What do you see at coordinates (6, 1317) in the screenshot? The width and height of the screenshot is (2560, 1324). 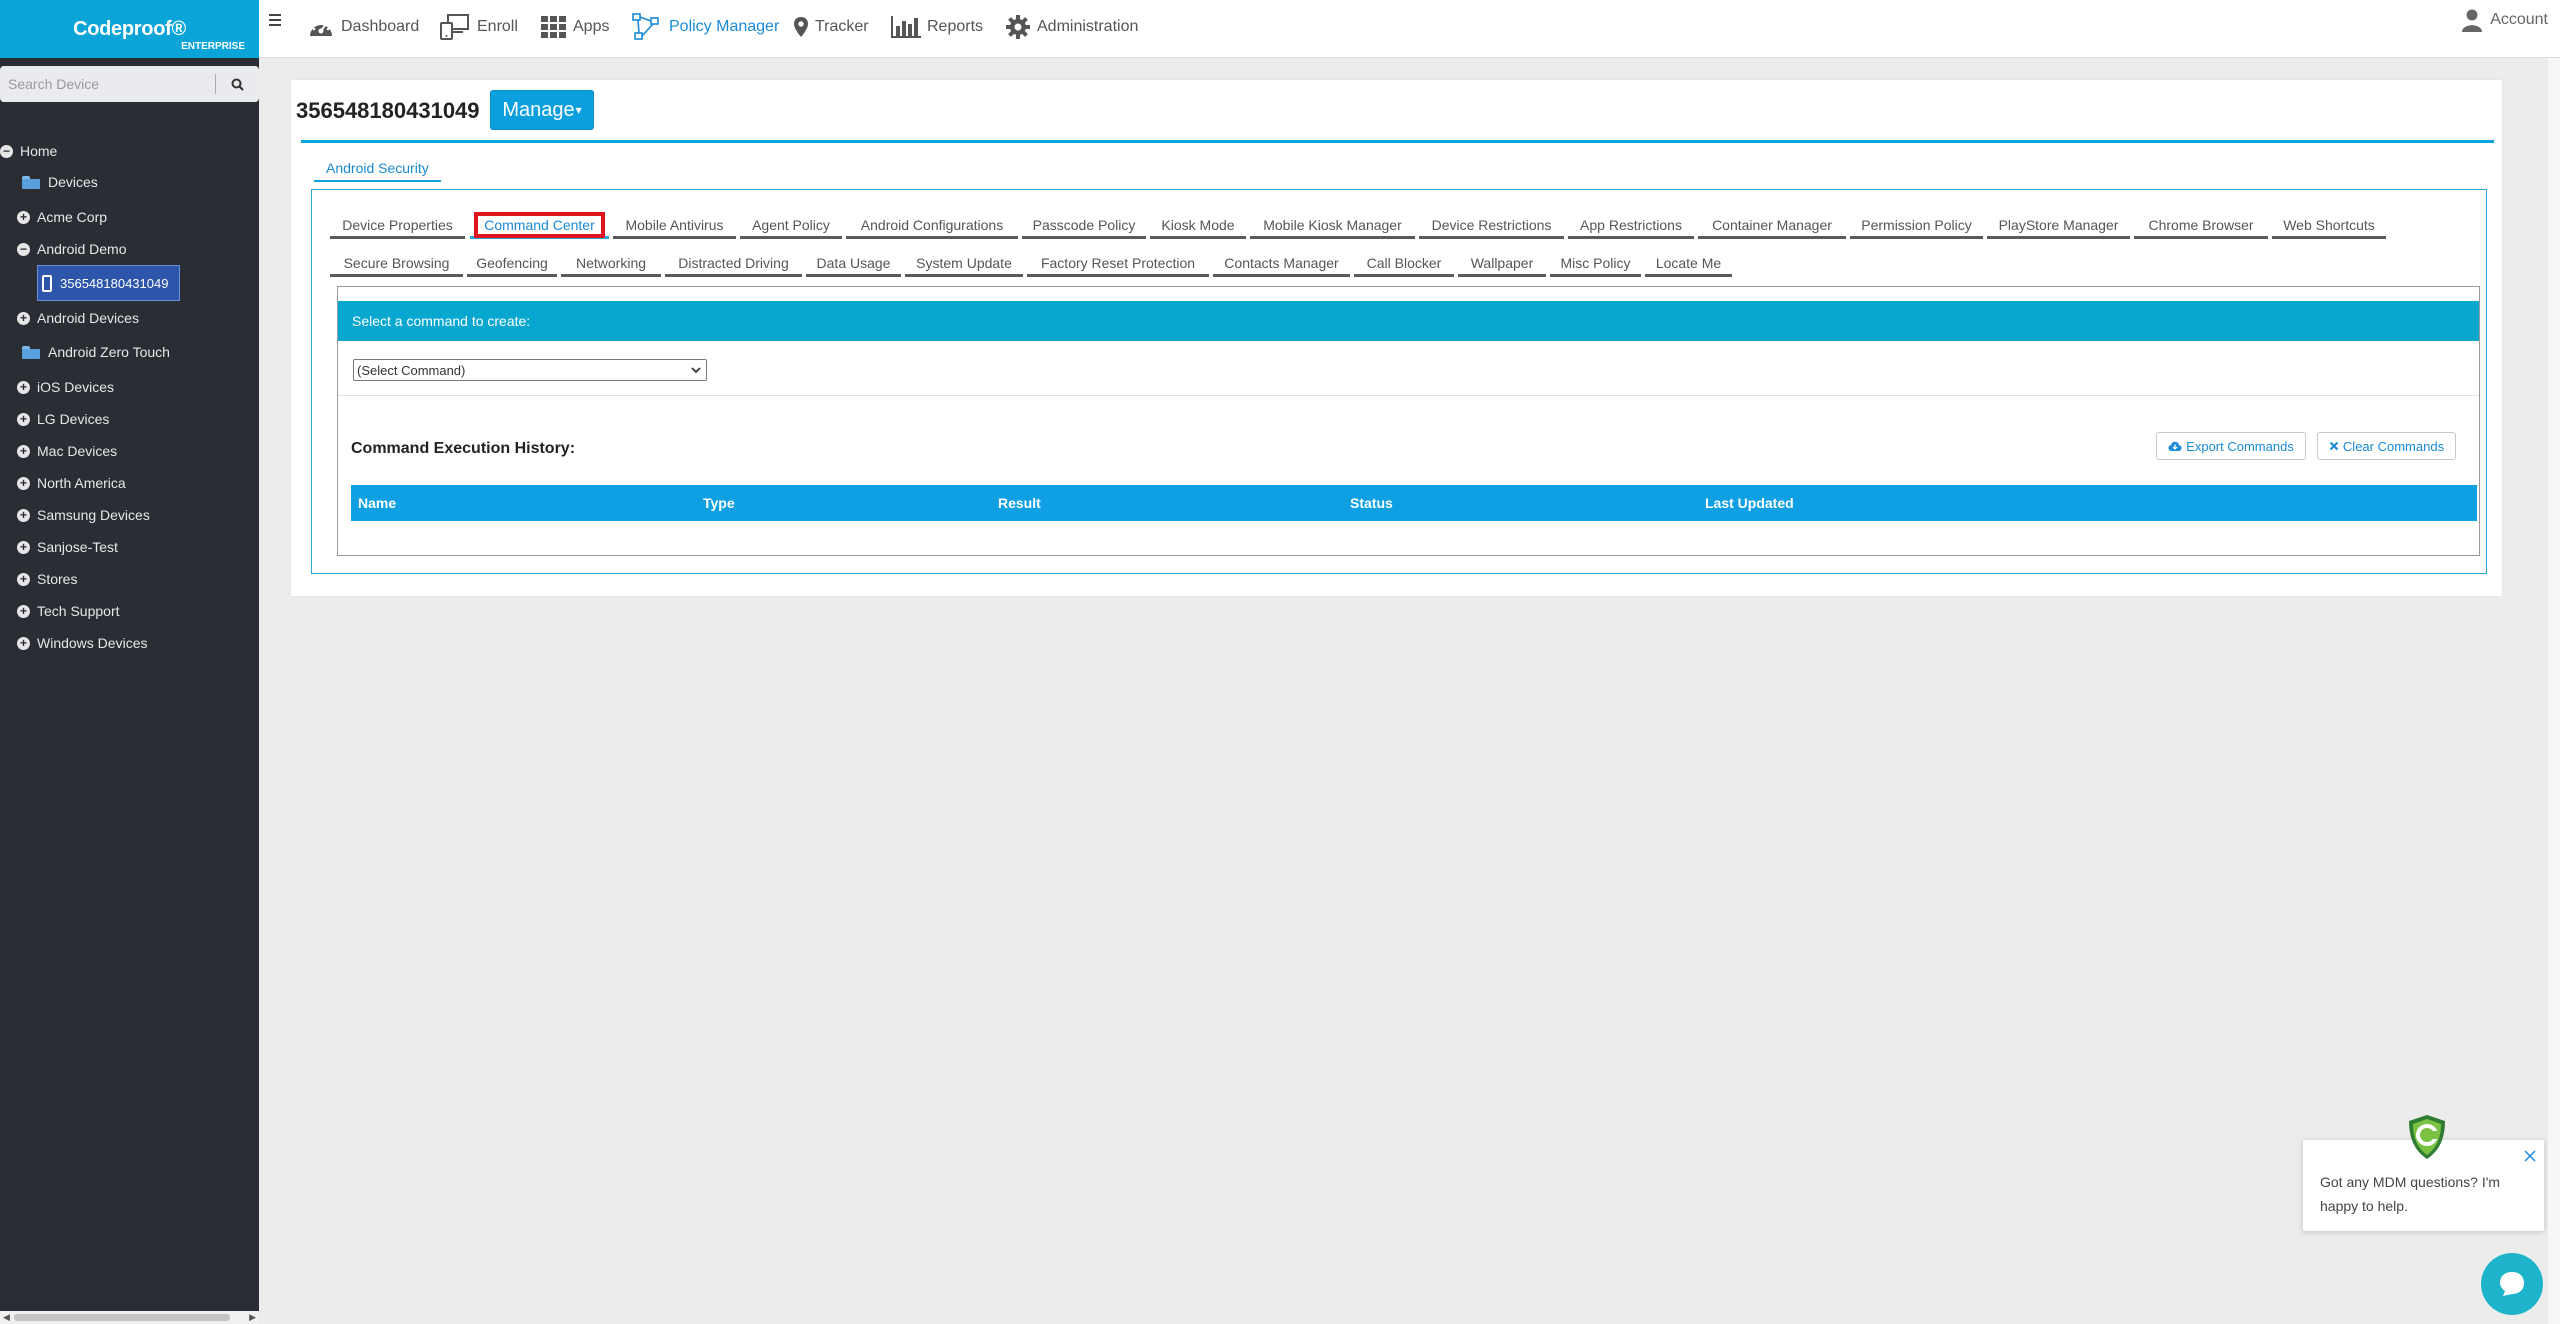 I see `scroll-left-icon: ◀` at bounding box center [6, 1317].